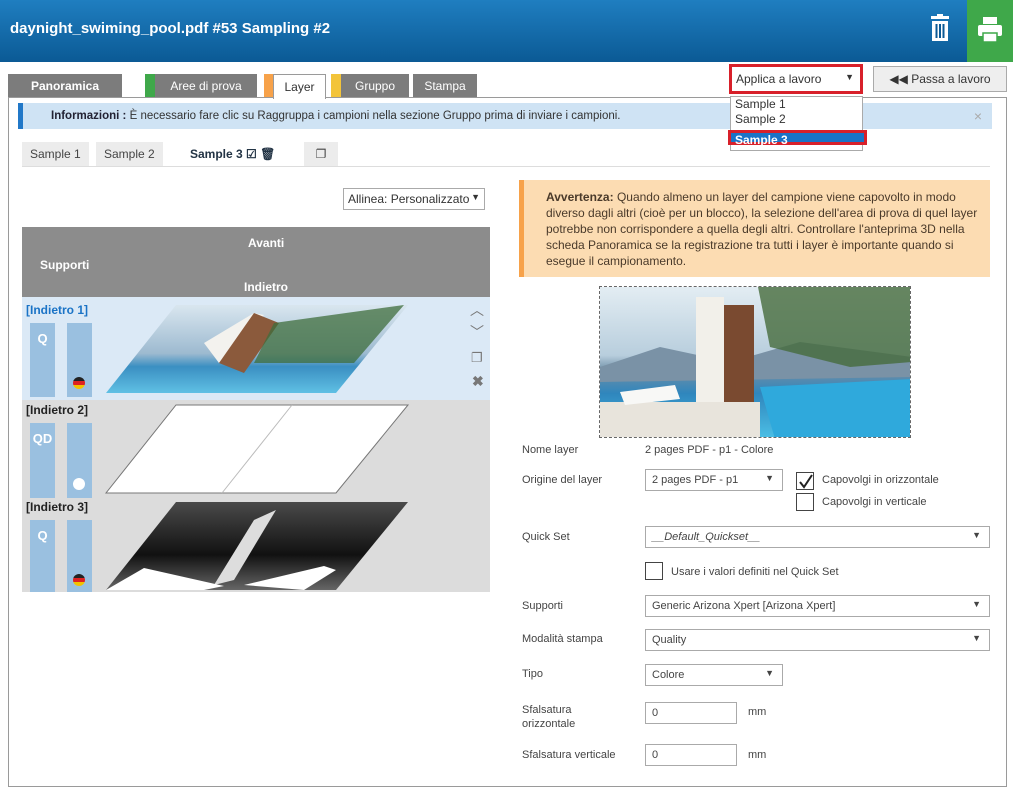  Describe the element at coordinates (57, 310) in the screenshot. I see `layer-label: [Indietro 1]` at that location.